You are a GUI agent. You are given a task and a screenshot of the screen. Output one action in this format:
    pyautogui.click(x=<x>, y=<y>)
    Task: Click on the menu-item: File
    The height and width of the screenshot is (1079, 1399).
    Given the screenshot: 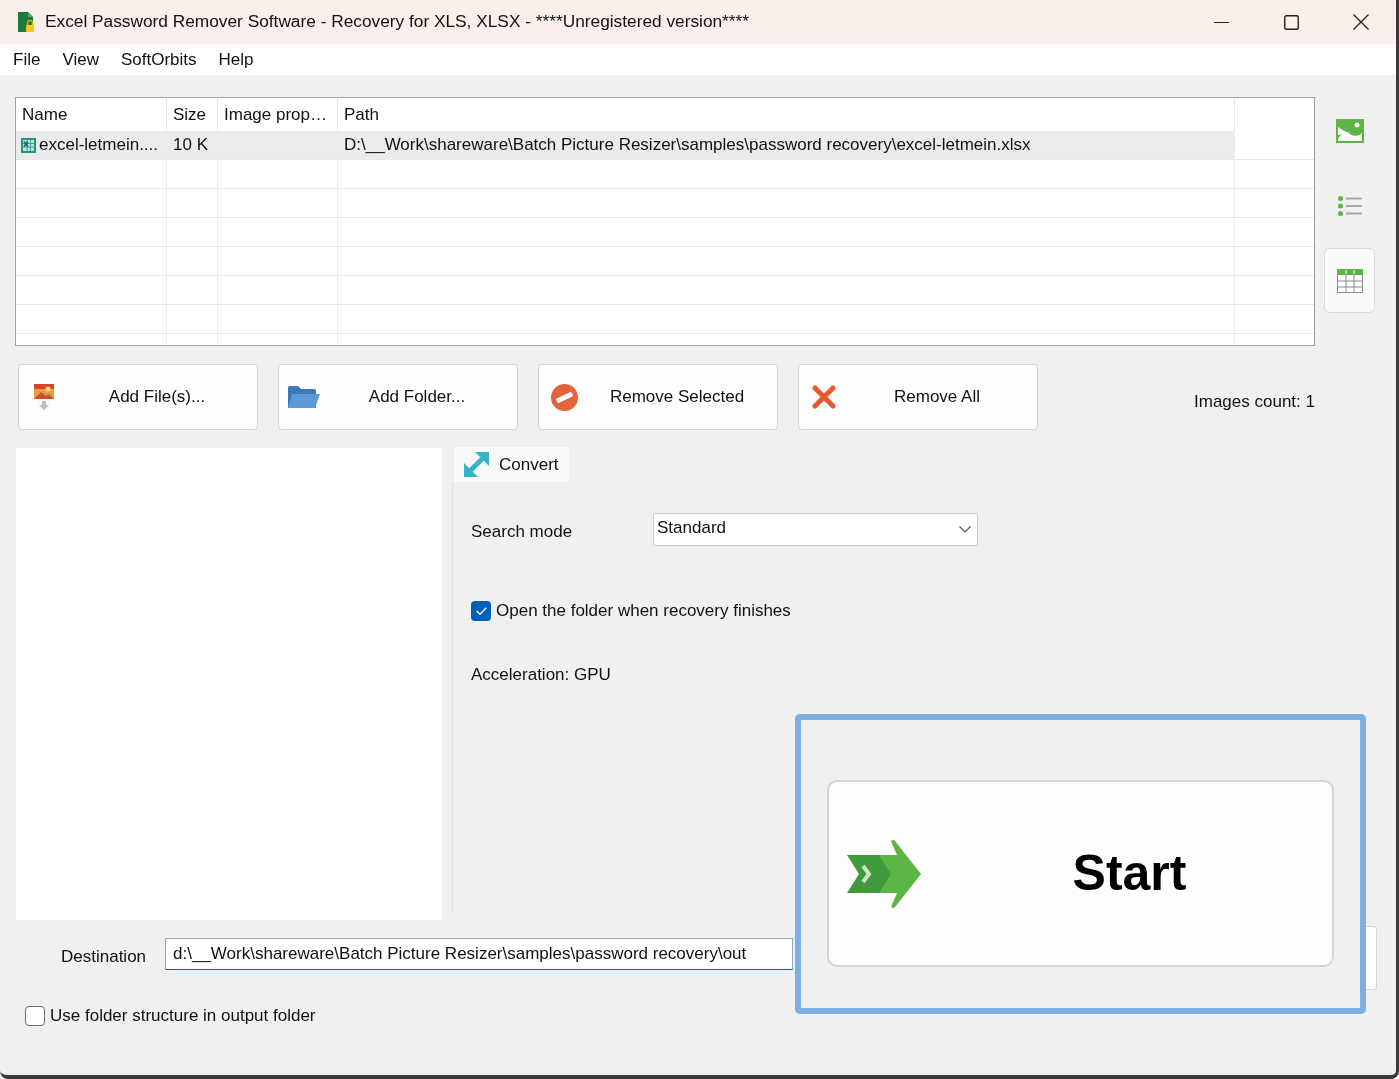 What is the action you would take?
    pyautogui.click(x=27, y=59)
    